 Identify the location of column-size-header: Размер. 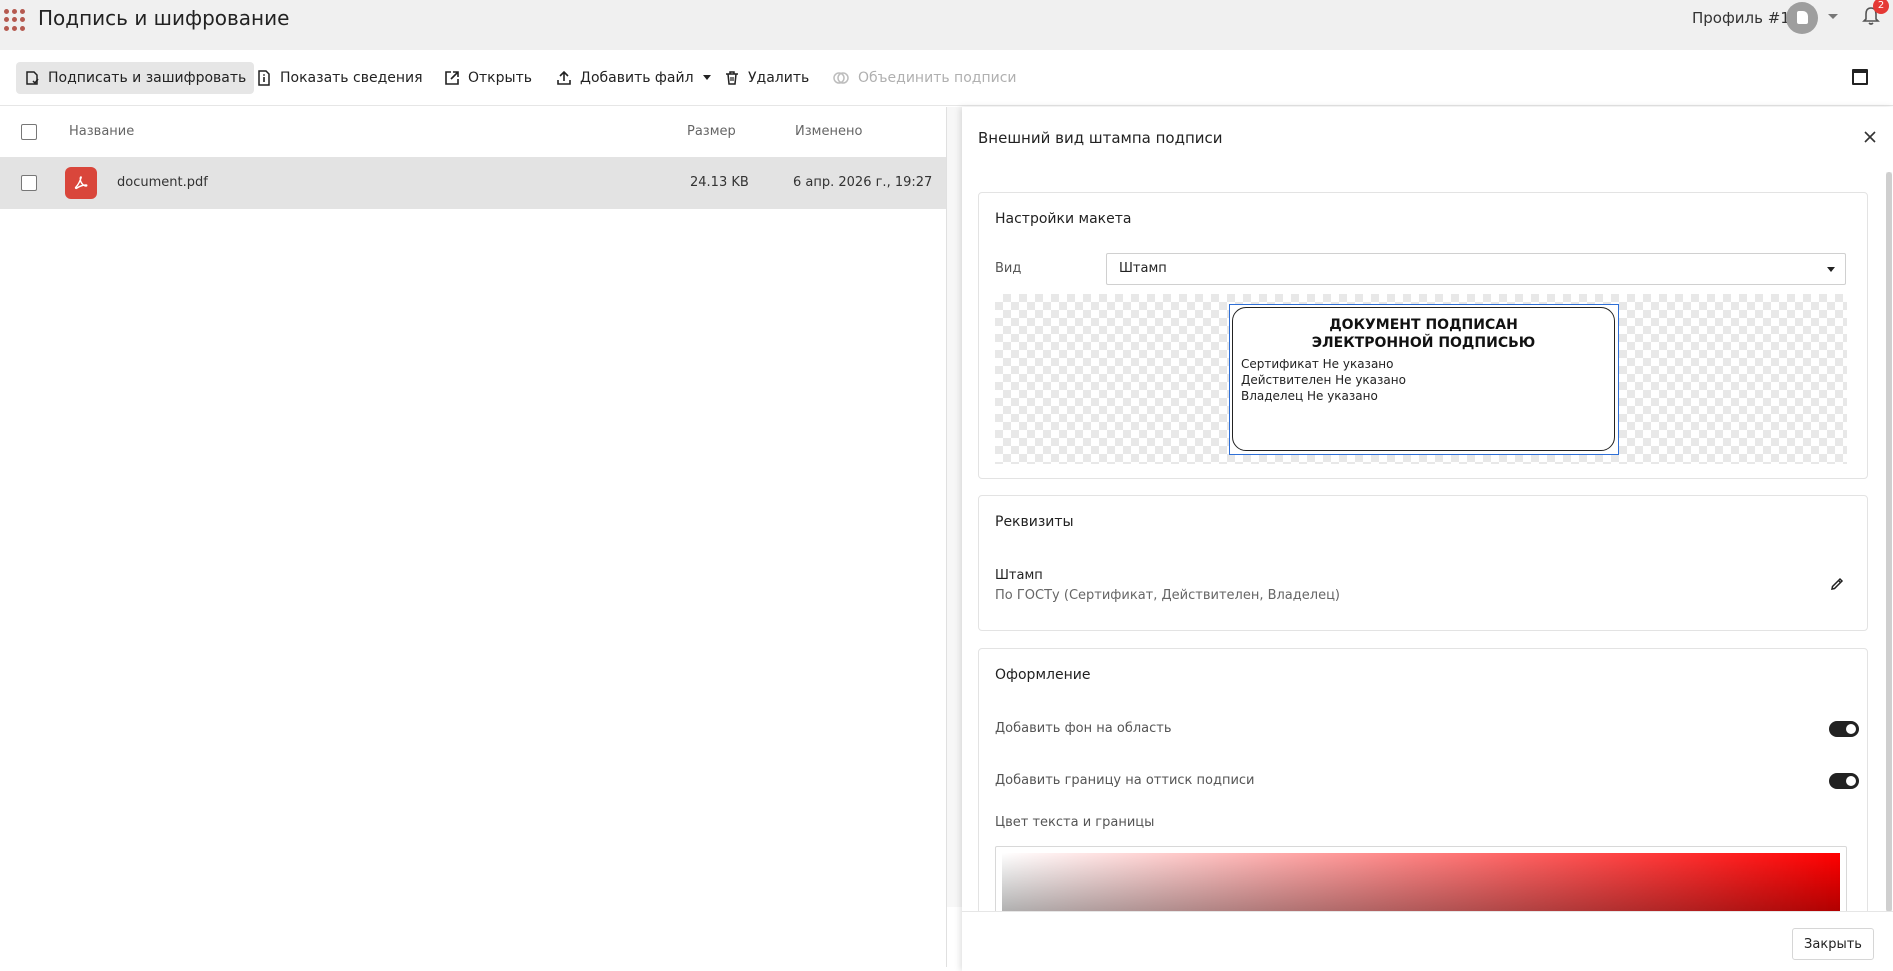
(711, 131).